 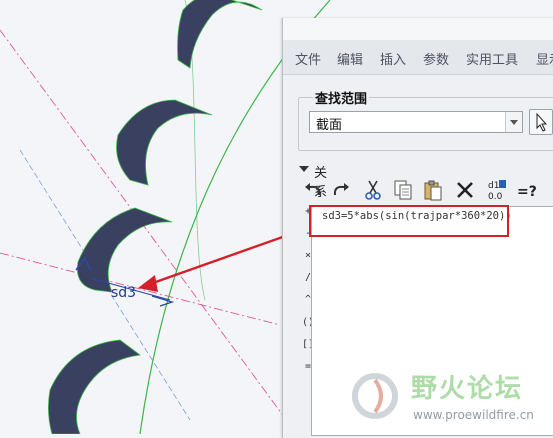 What do you see at coordinates (417, 216) in the screenshot?
I see `relation-line: sd3=5*abs(sin(trajpar*360*20))` at bounding box center [417, 216].